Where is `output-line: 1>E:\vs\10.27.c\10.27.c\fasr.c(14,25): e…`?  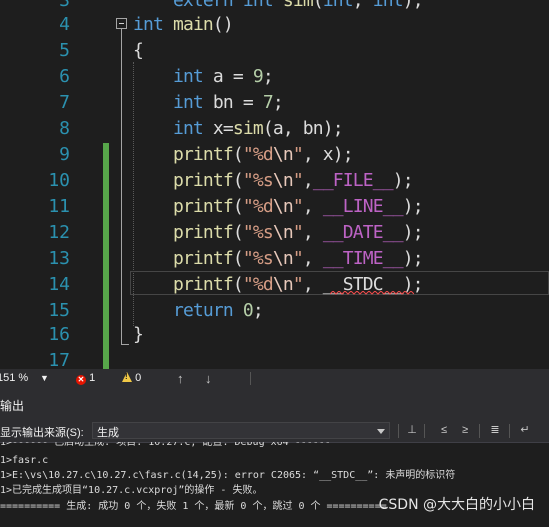 output-line: 1>E:\vs\10.27.c\10.27.c\fasr.c(14,25): e… is located at coordinates (228, 475).